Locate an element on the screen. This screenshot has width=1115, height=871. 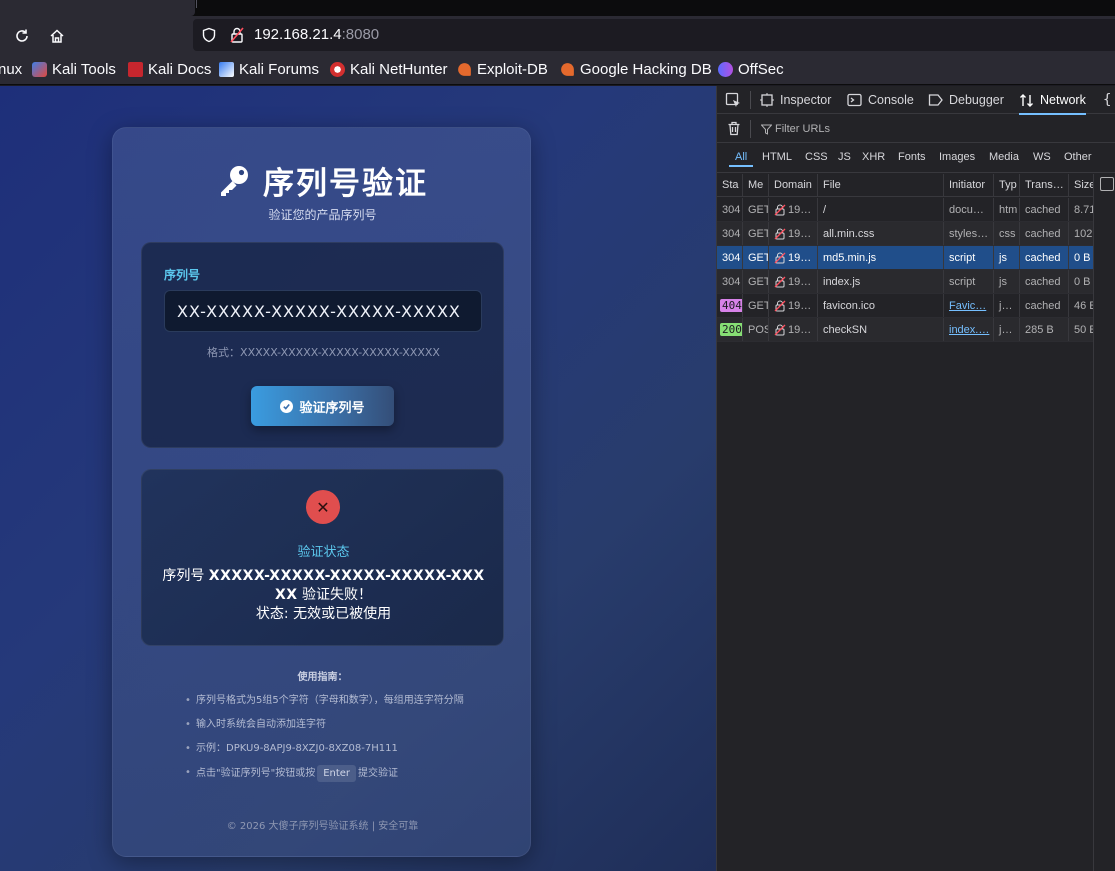
method-text: GET is located at coordinates (758, 209).